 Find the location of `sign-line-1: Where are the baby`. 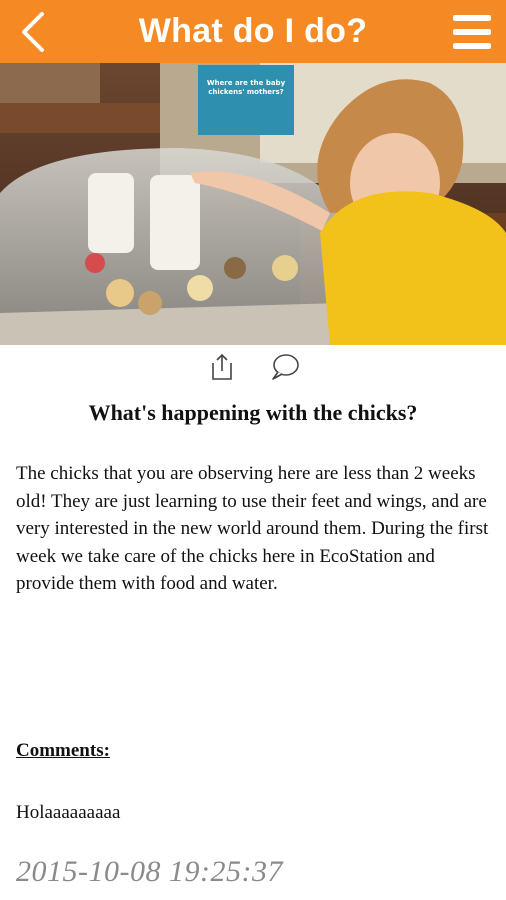

sign-line-1: Where are the baby is located at coordinates (246, 83).